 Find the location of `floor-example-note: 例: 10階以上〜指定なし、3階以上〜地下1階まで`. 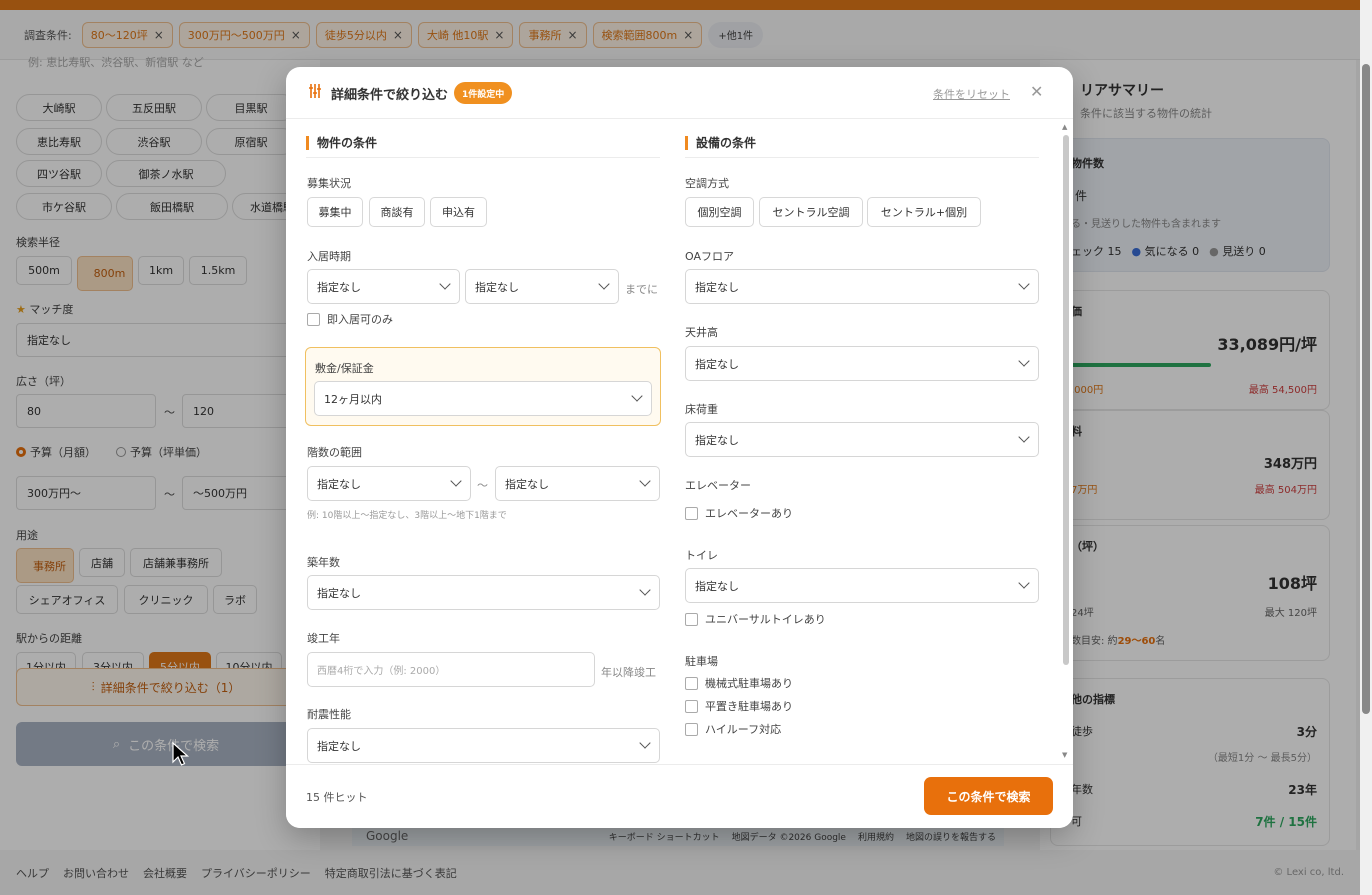

floor-example-note: 例: 10階以上〜指定なし、3階以上〜地下1階まで is located at coordinates (407, 516).